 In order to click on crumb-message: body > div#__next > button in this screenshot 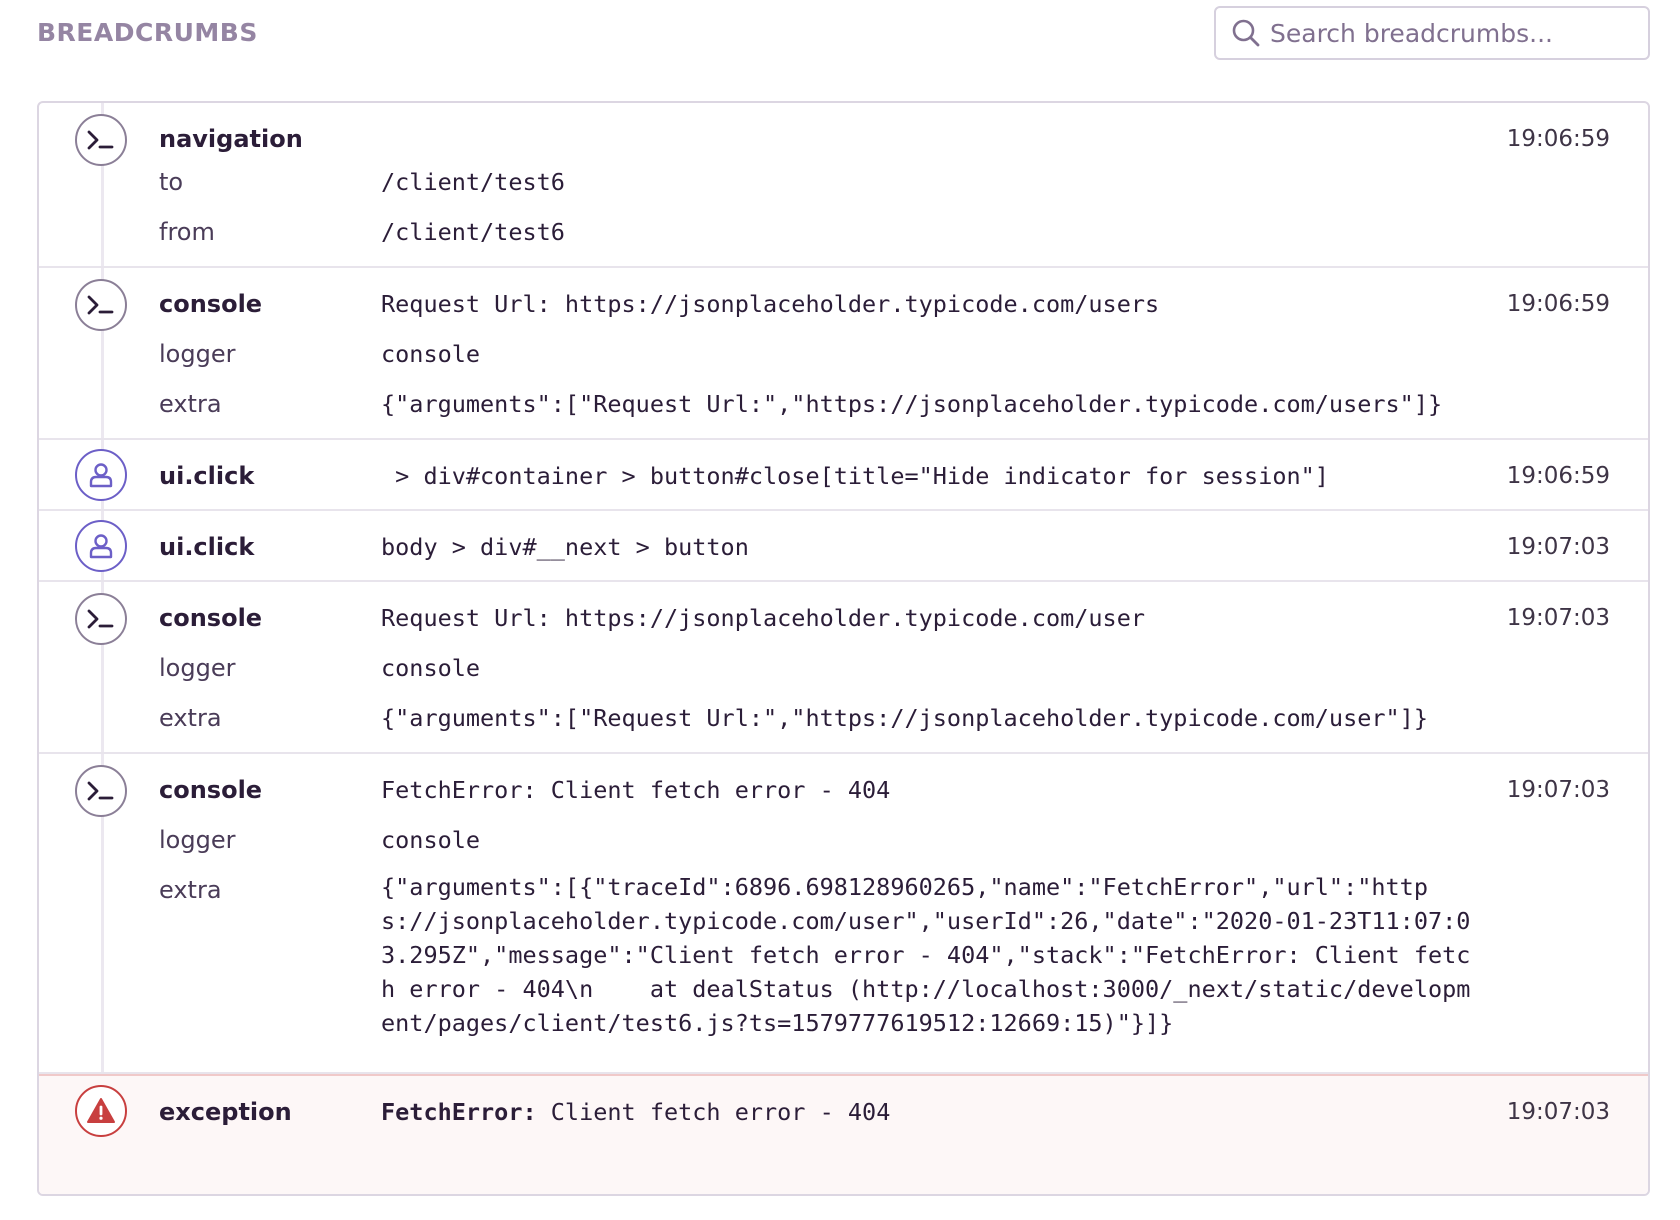, I will do `click(565, 547)`.